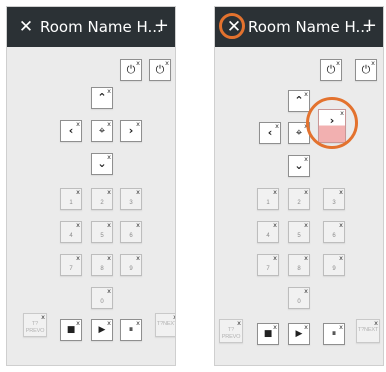 This screenshot has height=372, width=386. What do you see at coordinates (299, 269) in the screenshot?
I see `key-label: 8` at bounding box center [299, 269].